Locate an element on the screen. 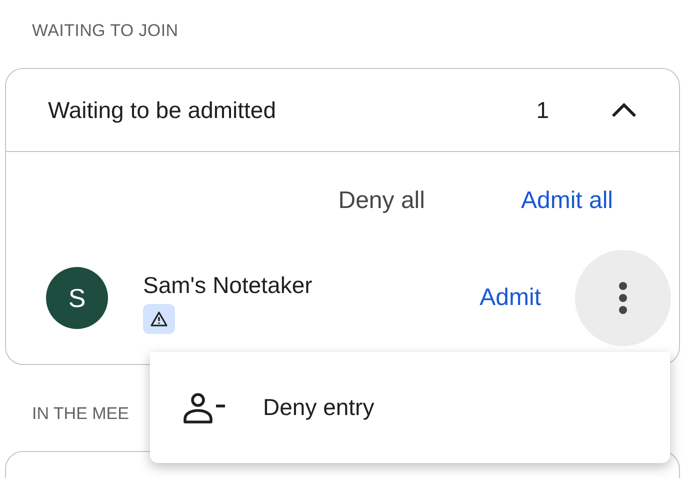 The height and width of the screenshot is (478, 690). section-label: WAITING TO JOIN is located at coordinates (105, 30).